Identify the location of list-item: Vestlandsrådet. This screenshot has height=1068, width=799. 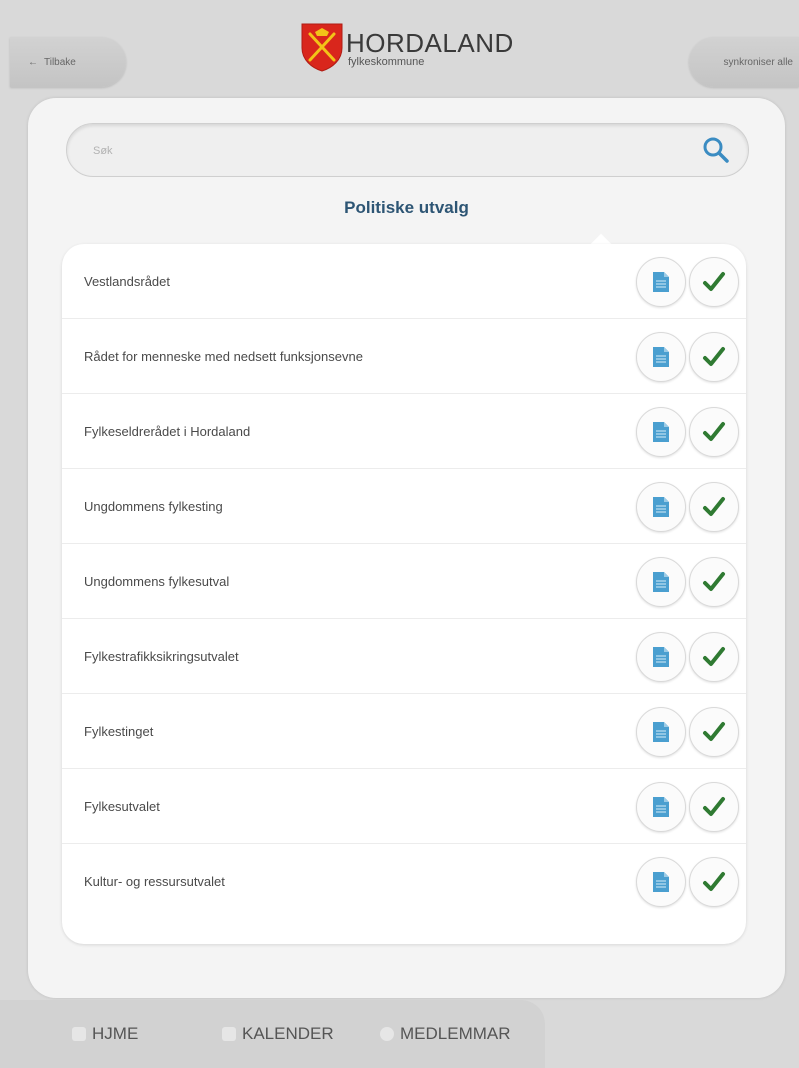
(404, 281).